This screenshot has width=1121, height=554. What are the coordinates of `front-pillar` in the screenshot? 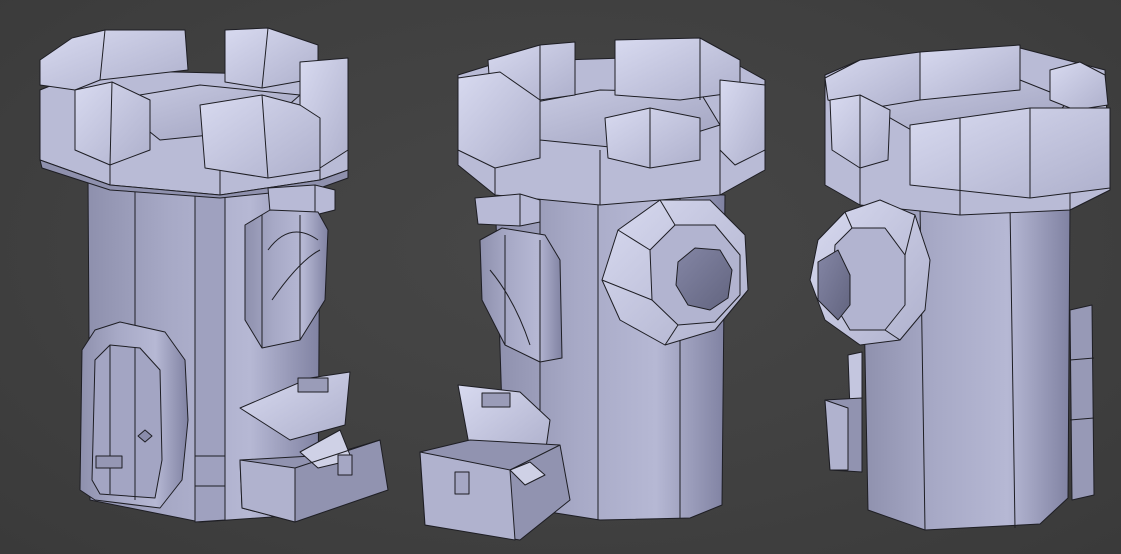 It's located at (210, 356).